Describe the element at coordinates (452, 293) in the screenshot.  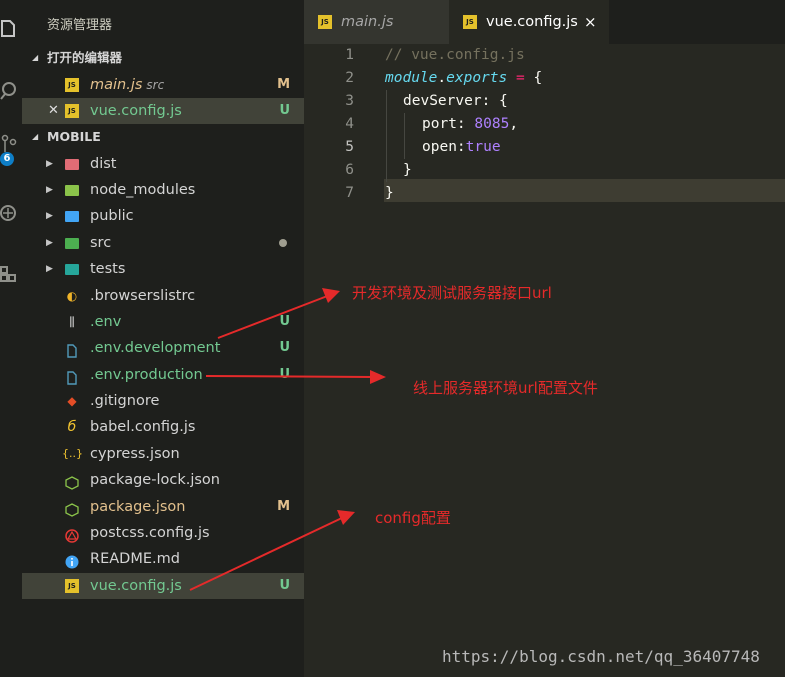
I see `annotation-dev-env: 开发环境及测试服务器接口url` at that location.